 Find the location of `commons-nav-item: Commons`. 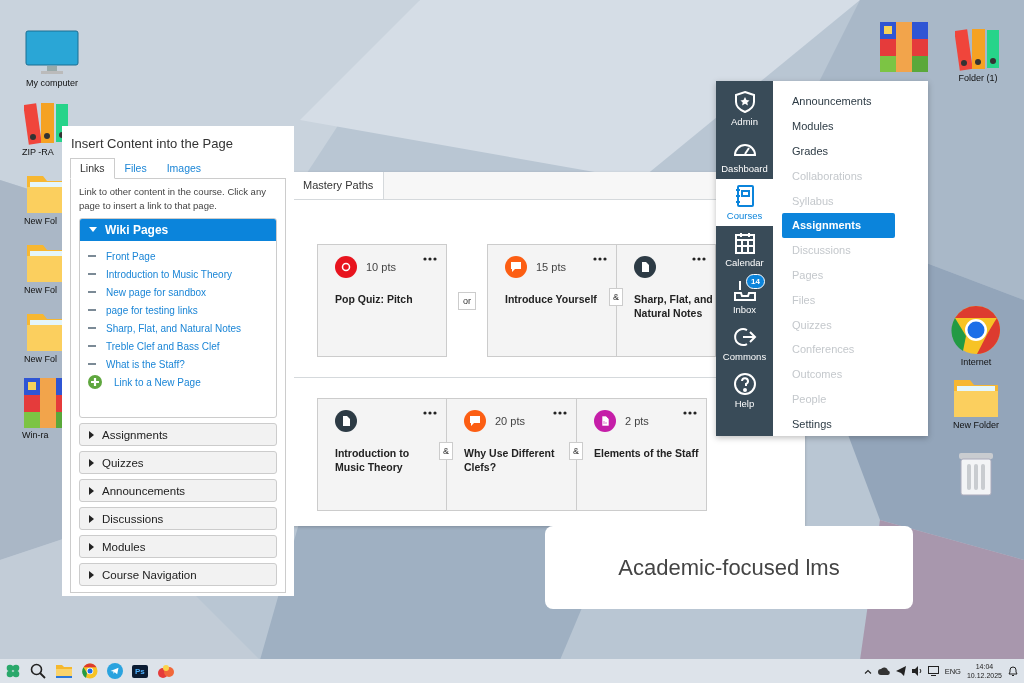

commons-nav-item: Commons is located at coordinates (744, 343).